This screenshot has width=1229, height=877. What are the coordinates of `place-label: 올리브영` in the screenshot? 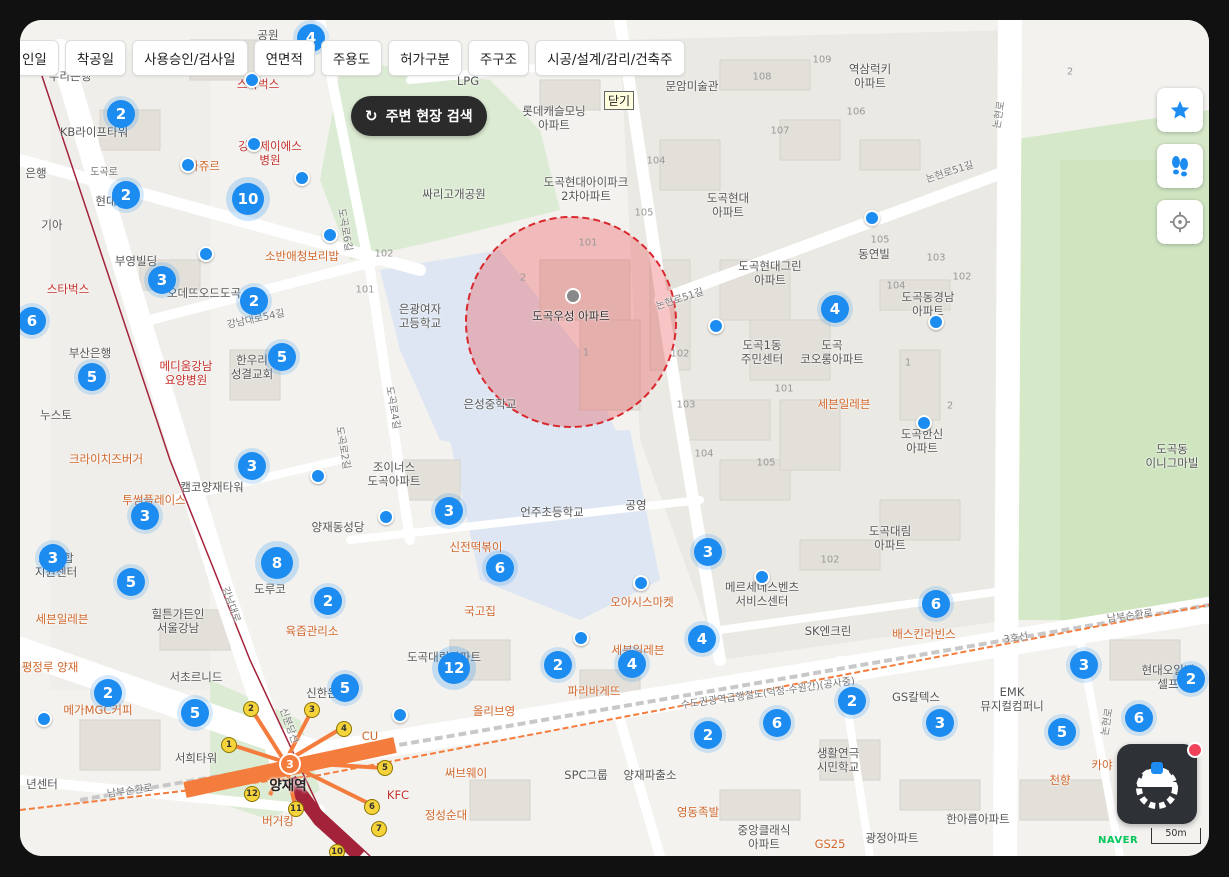 It's located at (494, 711).